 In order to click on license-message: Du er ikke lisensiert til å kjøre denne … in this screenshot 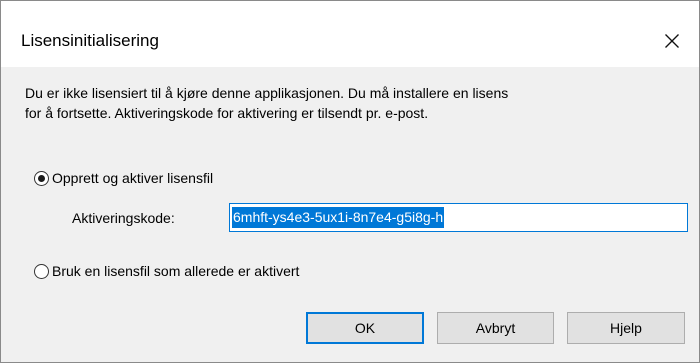, I will do `click(350, 103)`.